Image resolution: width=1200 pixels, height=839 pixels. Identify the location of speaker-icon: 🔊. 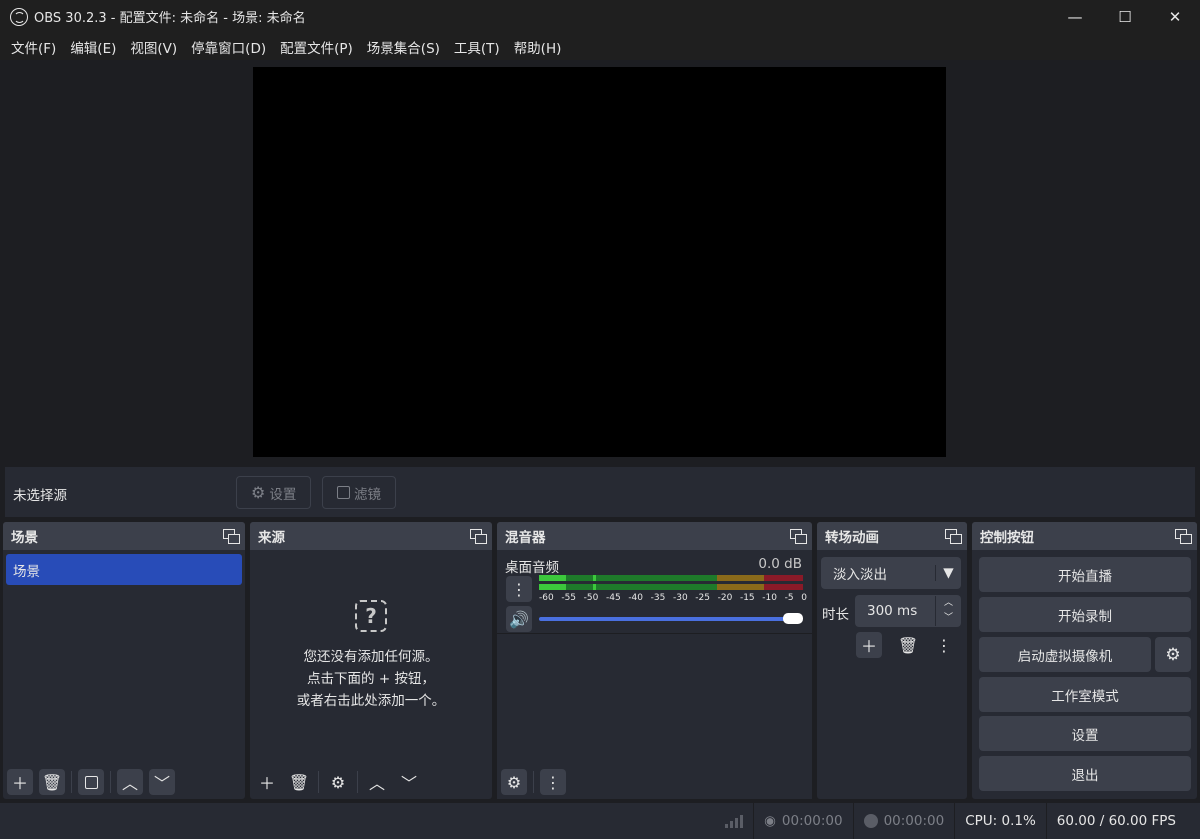
(519, 619).